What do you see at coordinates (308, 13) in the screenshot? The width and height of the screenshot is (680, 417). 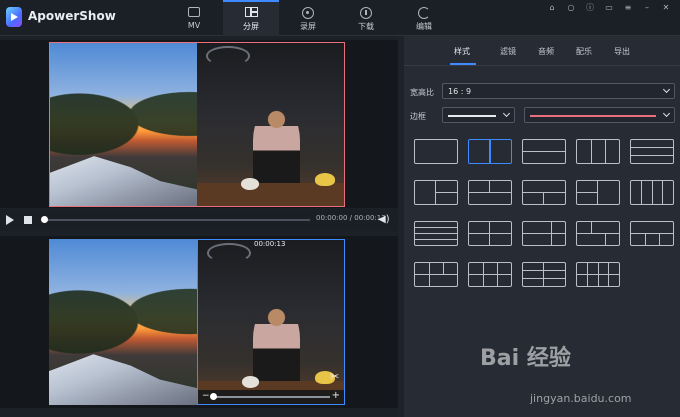 I see `record-icon` at bounding box center [308, 13].